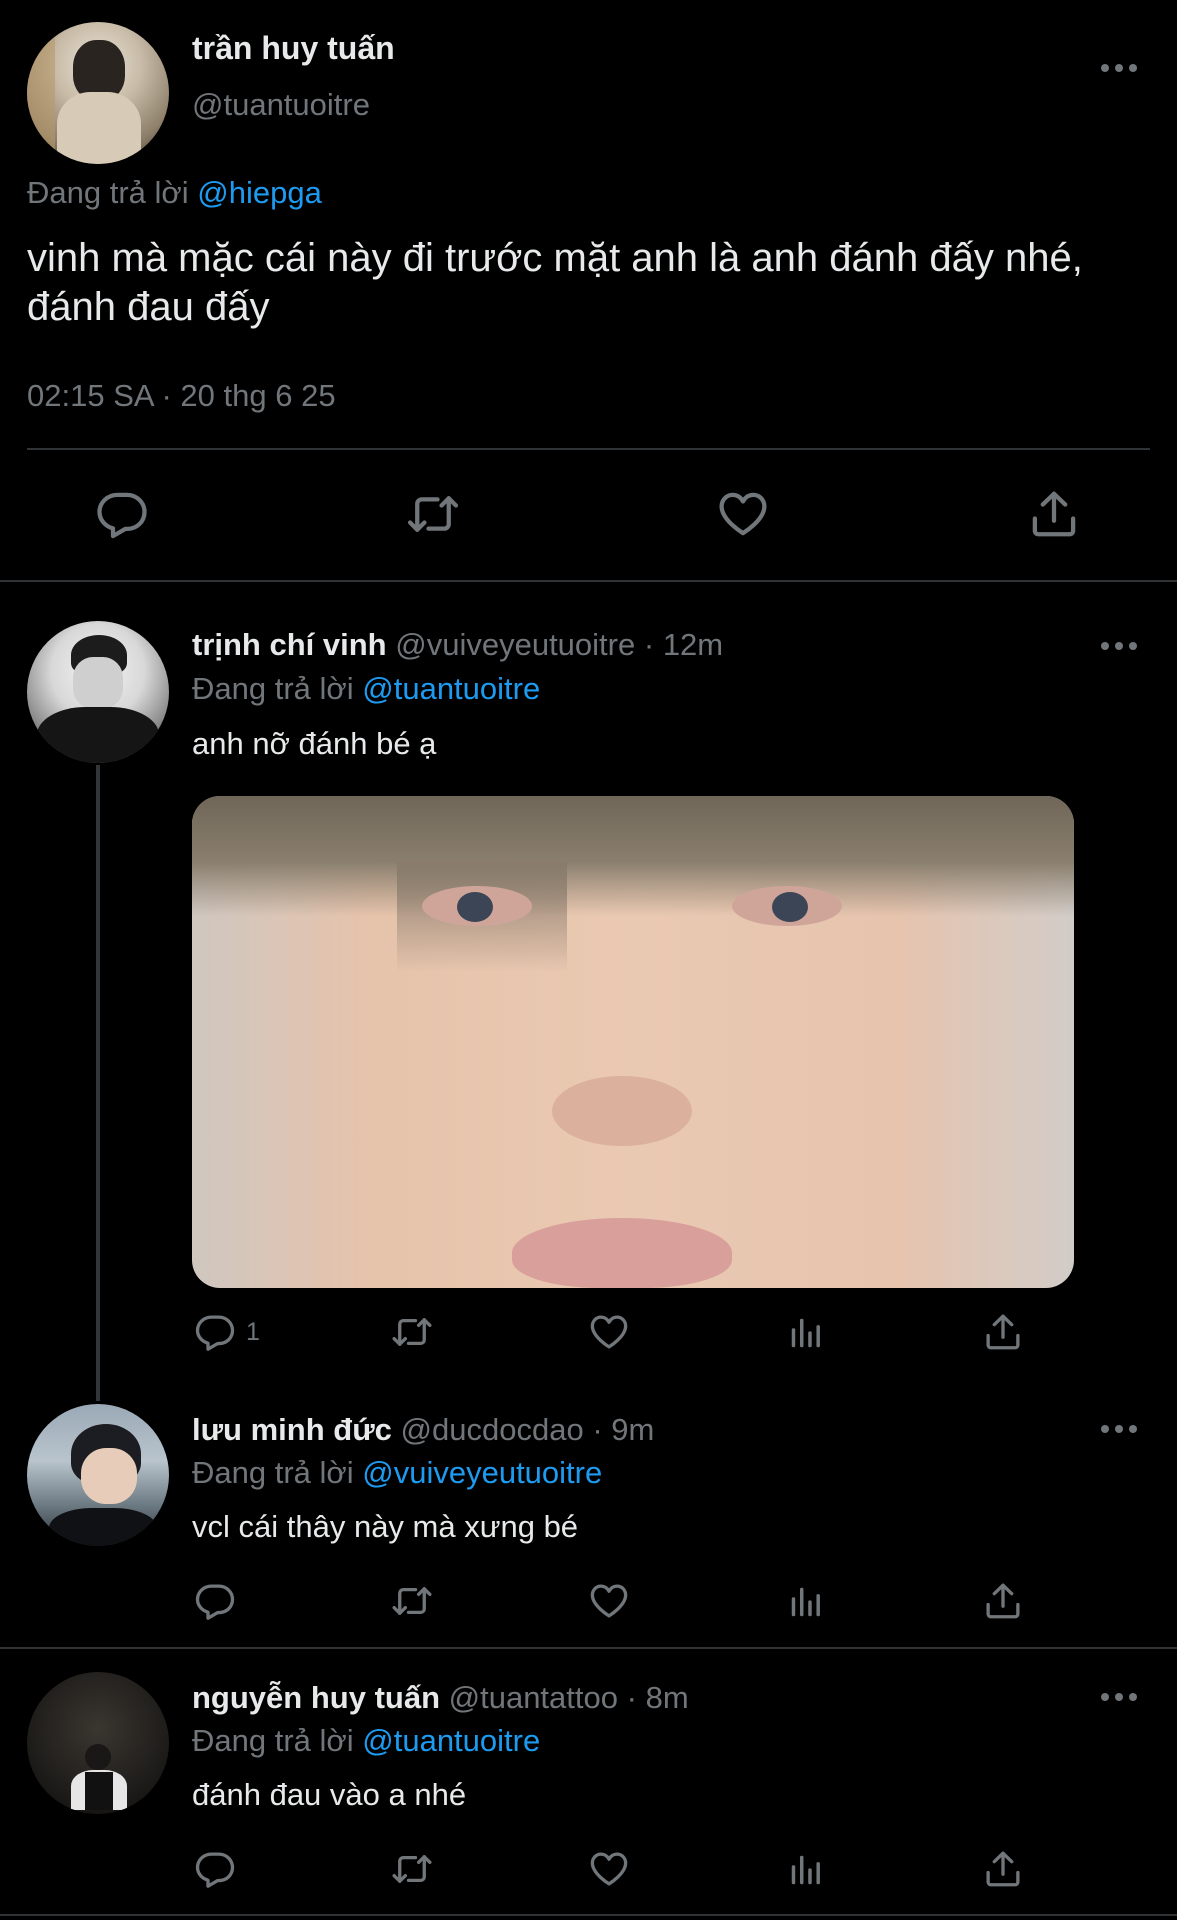 The image size is (1177, 1920). I want to click on handle: @vuiveyeutuoitre, so click(515, 644).